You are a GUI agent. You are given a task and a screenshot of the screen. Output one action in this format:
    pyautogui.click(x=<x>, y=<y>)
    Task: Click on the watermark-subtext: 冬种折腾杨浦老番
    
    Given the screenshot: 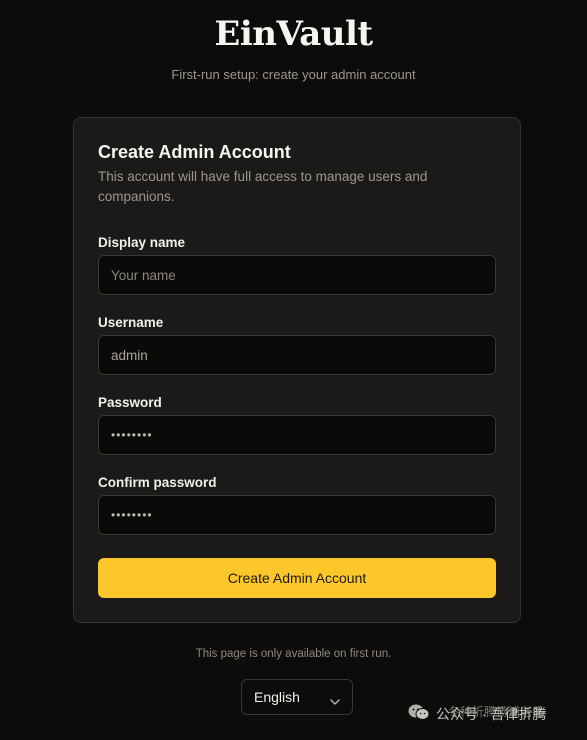 What is the action you would take?
    pyautogui.click(x=496, y=712)
    